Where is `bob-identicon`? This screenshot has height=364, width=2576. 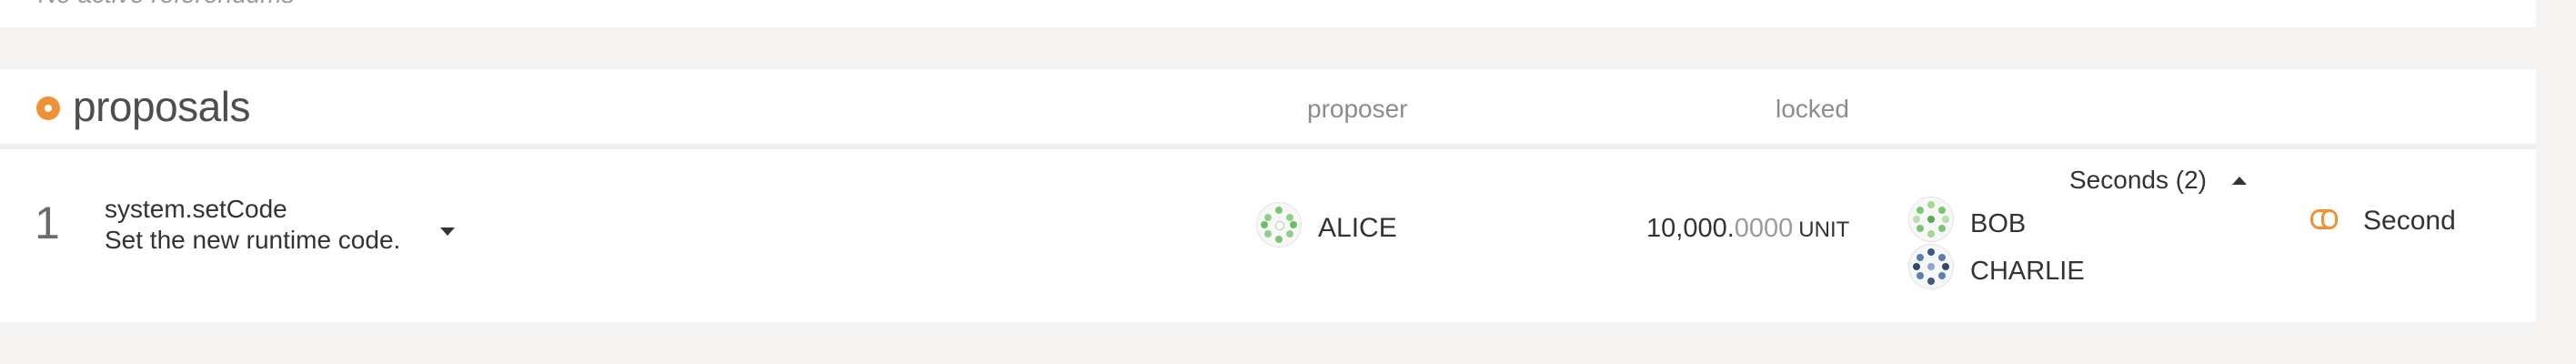
bob-identicon is located at coordinates (1931, 220).